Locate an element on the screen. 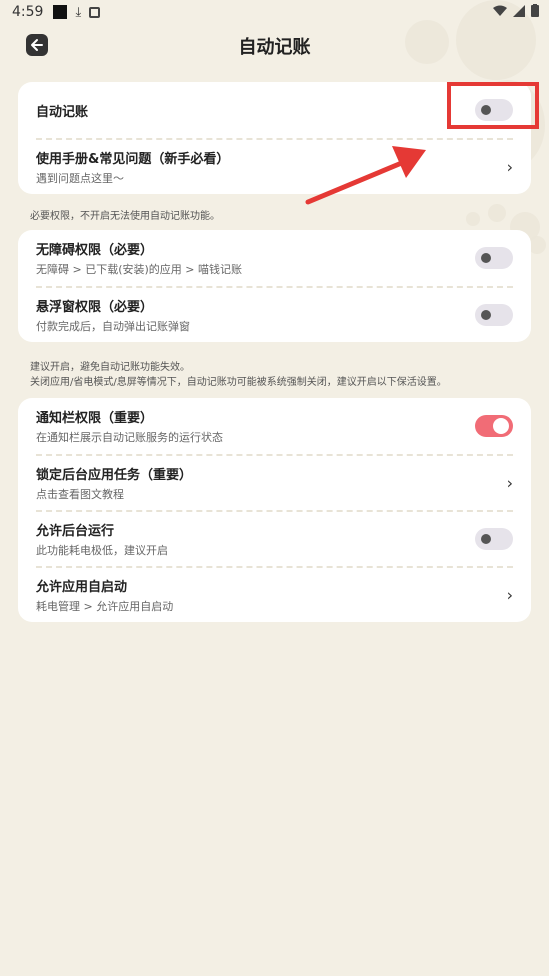 The width and height of the screenshot is (549, 976). row-subtitle: 此功能耗电极低，建议开启 is located at coordinates (102, 550).